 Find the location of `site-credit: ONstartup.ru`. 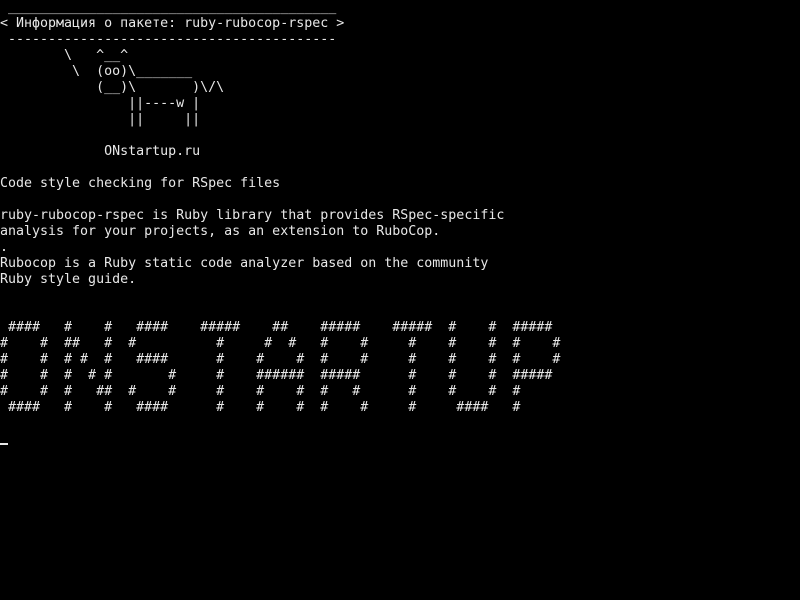

site-credit: ONstartup.ru is located at coordinates (100, 151).